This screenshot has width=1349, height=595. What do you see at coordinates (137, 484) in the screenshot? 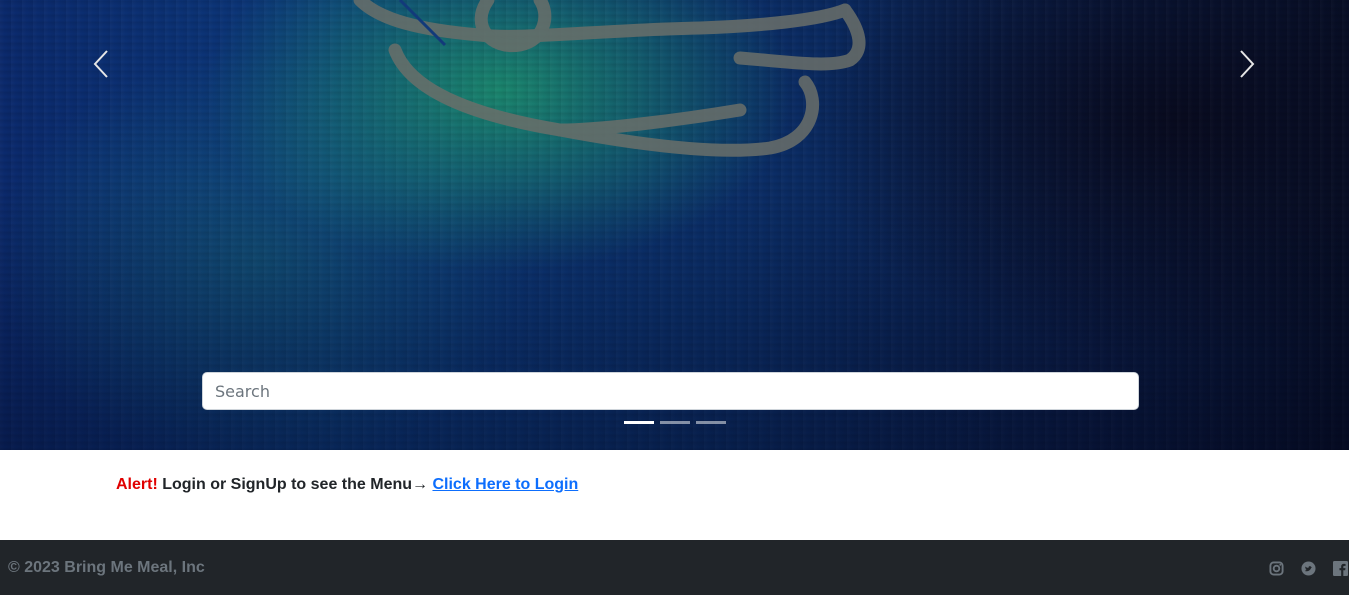
I see `alert-label: Alert!` at bounding box center [137, 484].